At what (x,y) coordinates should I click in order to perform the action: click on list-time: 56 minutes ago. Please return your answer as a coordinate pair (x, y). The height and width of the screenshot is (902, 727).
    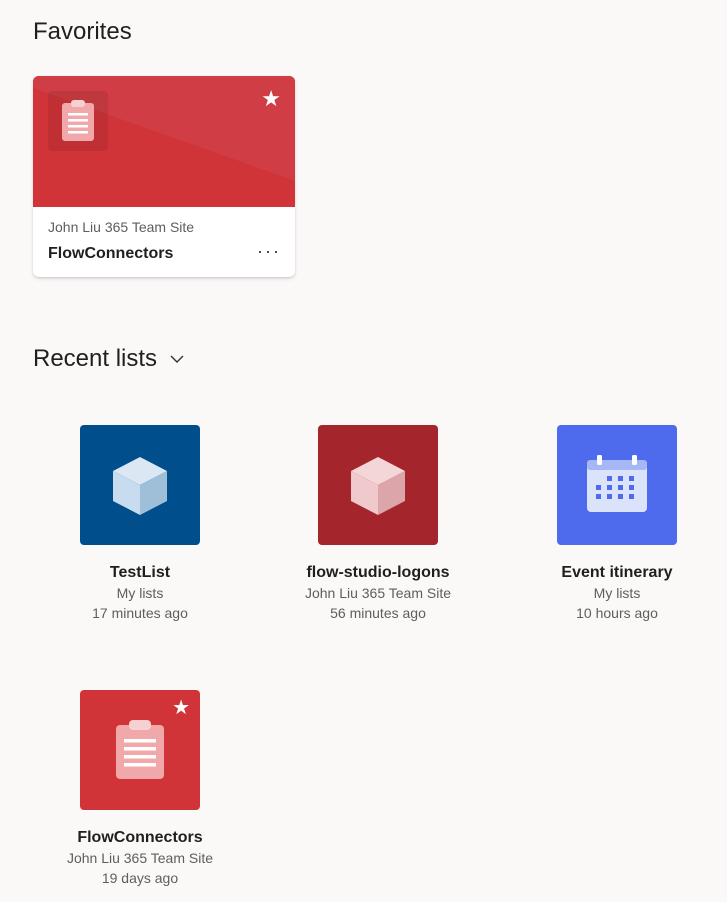
    Looking at the image, I should click on (378, 613).